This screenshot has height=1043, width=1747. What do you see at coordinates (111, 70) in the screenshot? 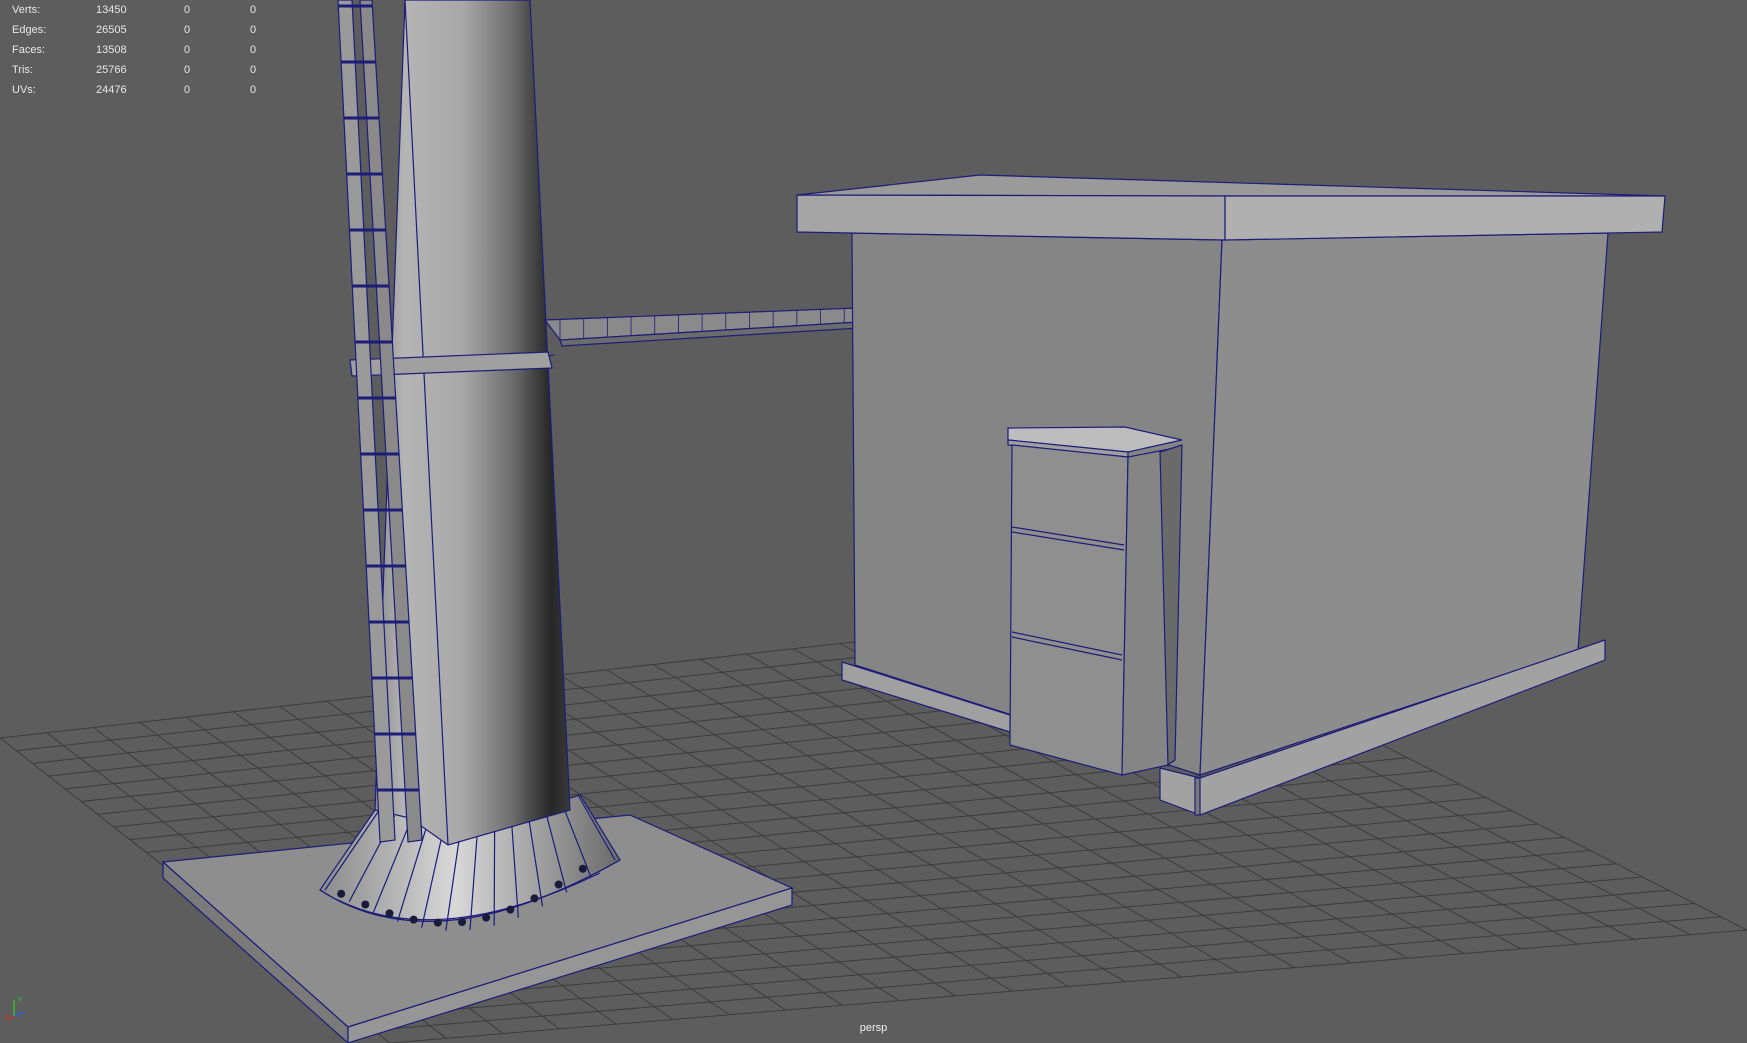
I see `hud-value: 25766` at bounding box center [111, 70].